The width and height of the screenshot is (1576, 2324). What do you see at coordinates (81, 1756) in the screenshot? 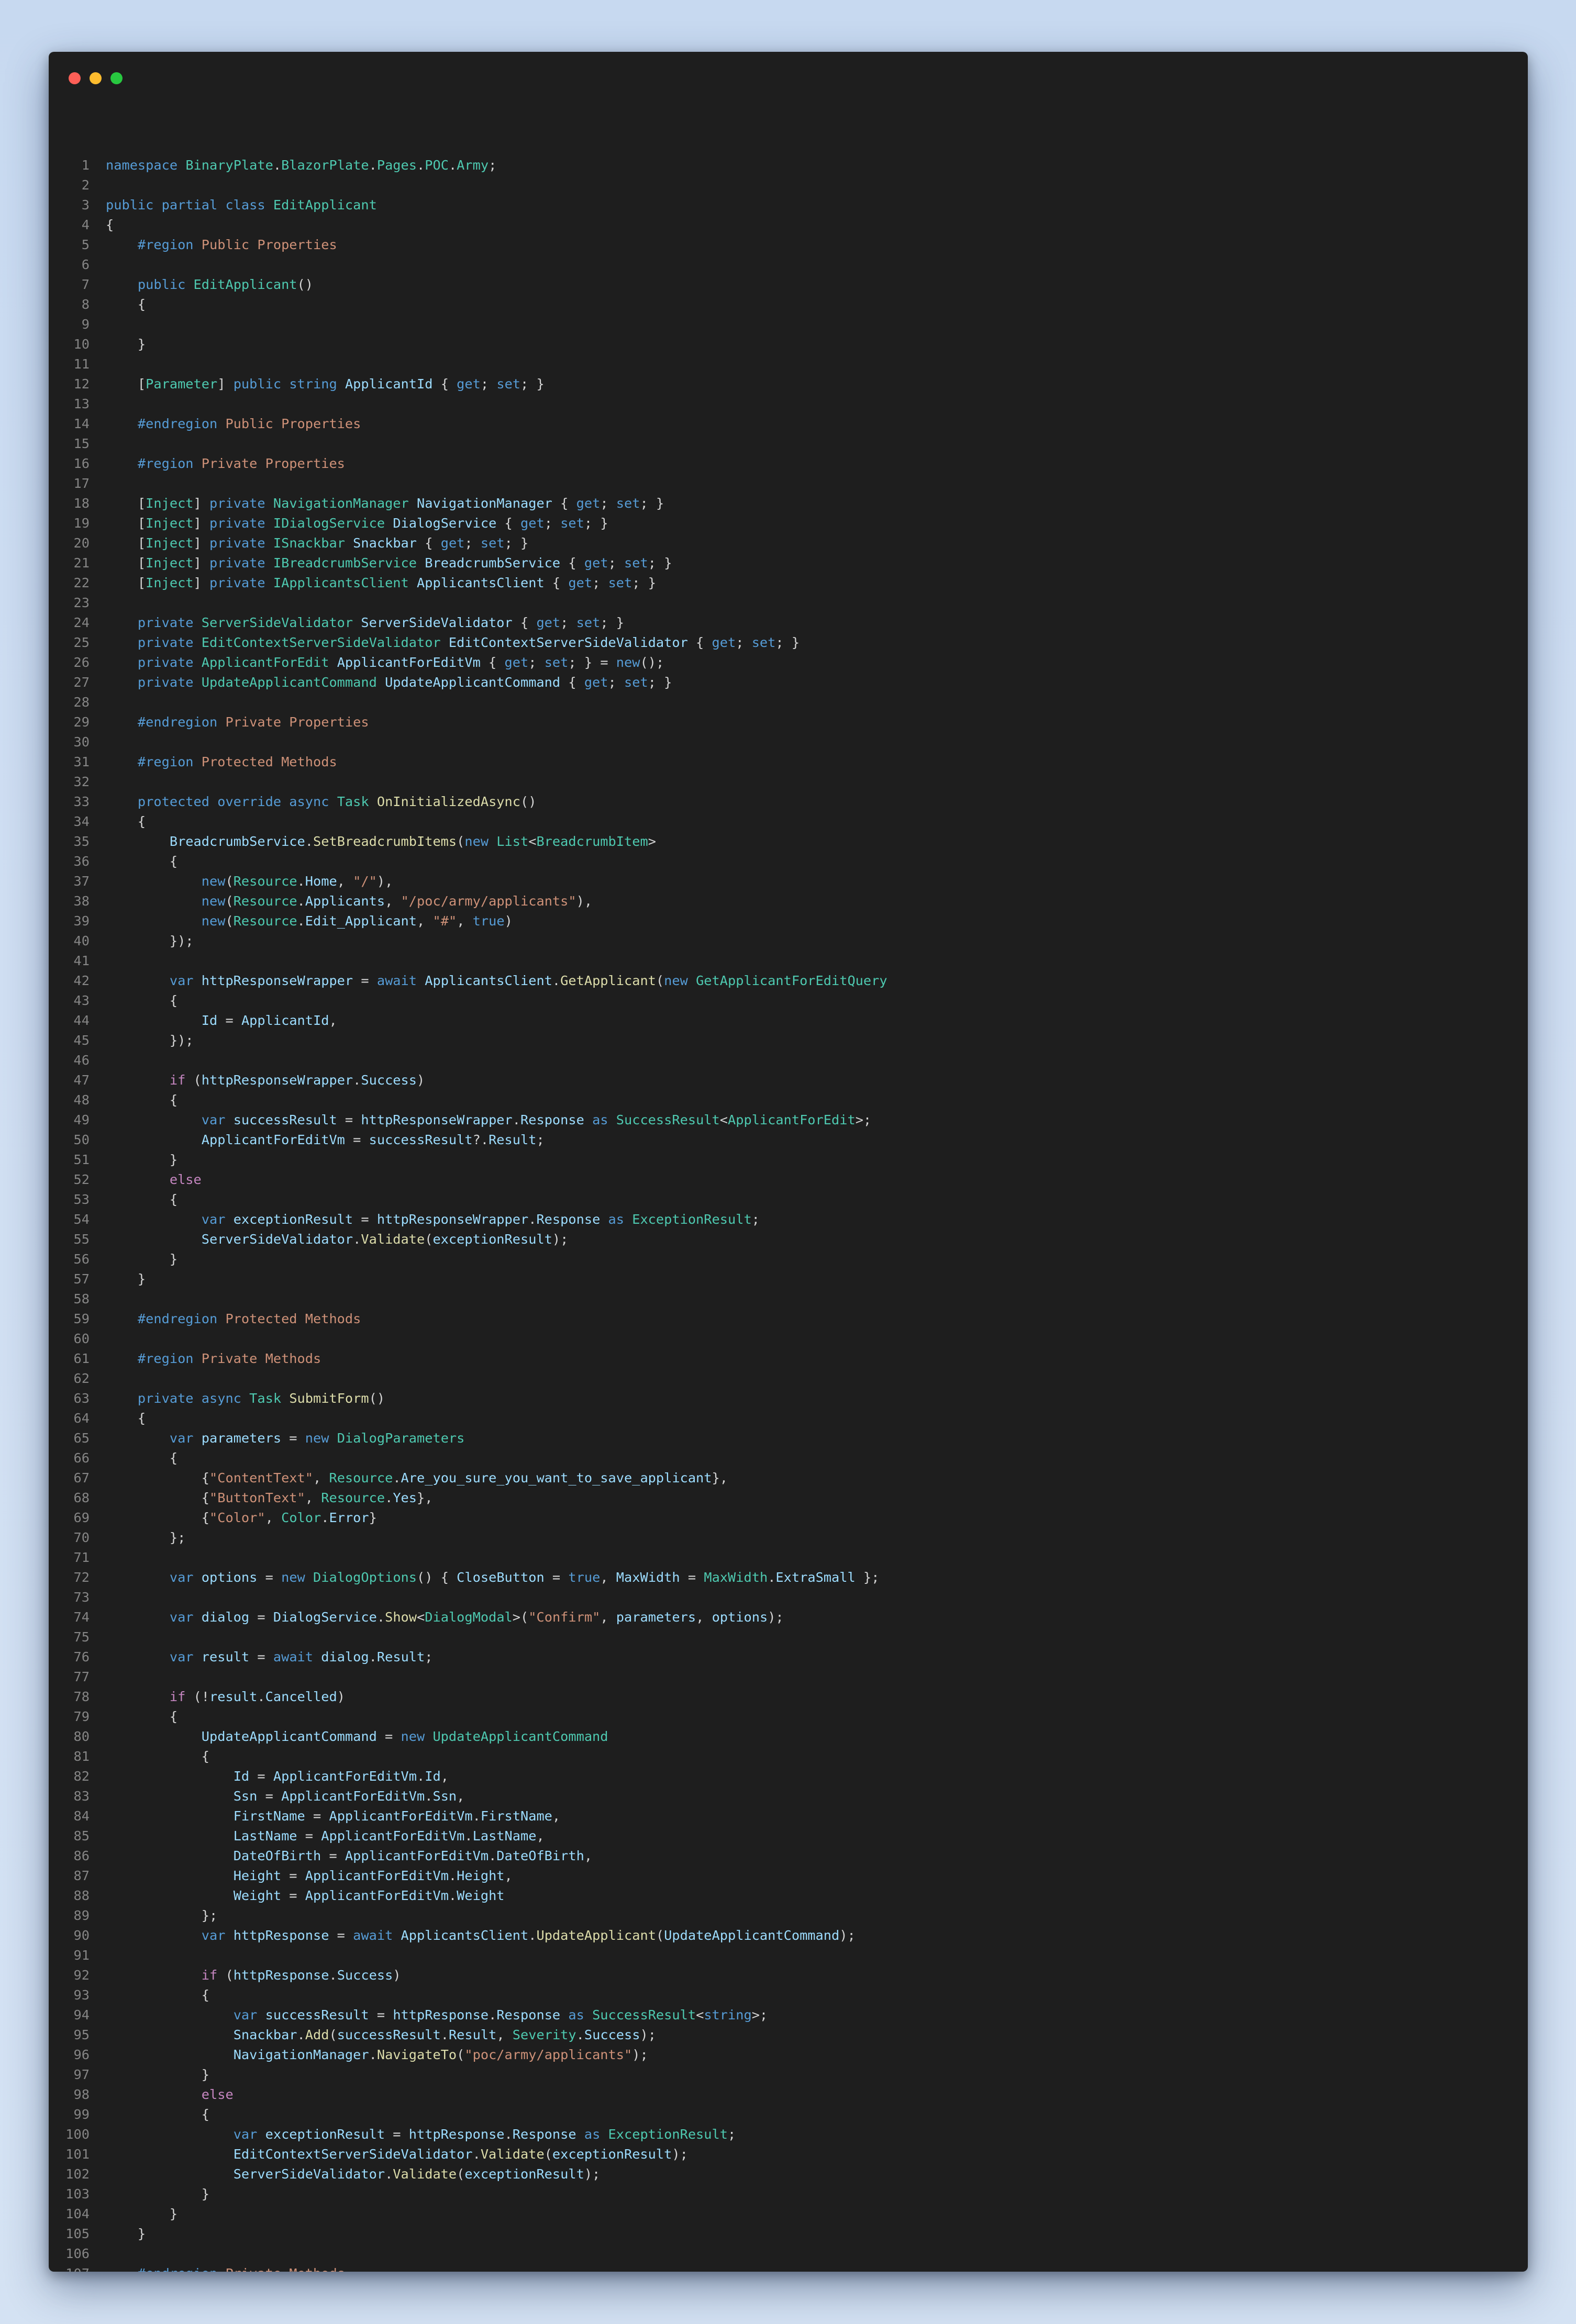
I see `line-number: 81` at bounding box center [81, 1756].